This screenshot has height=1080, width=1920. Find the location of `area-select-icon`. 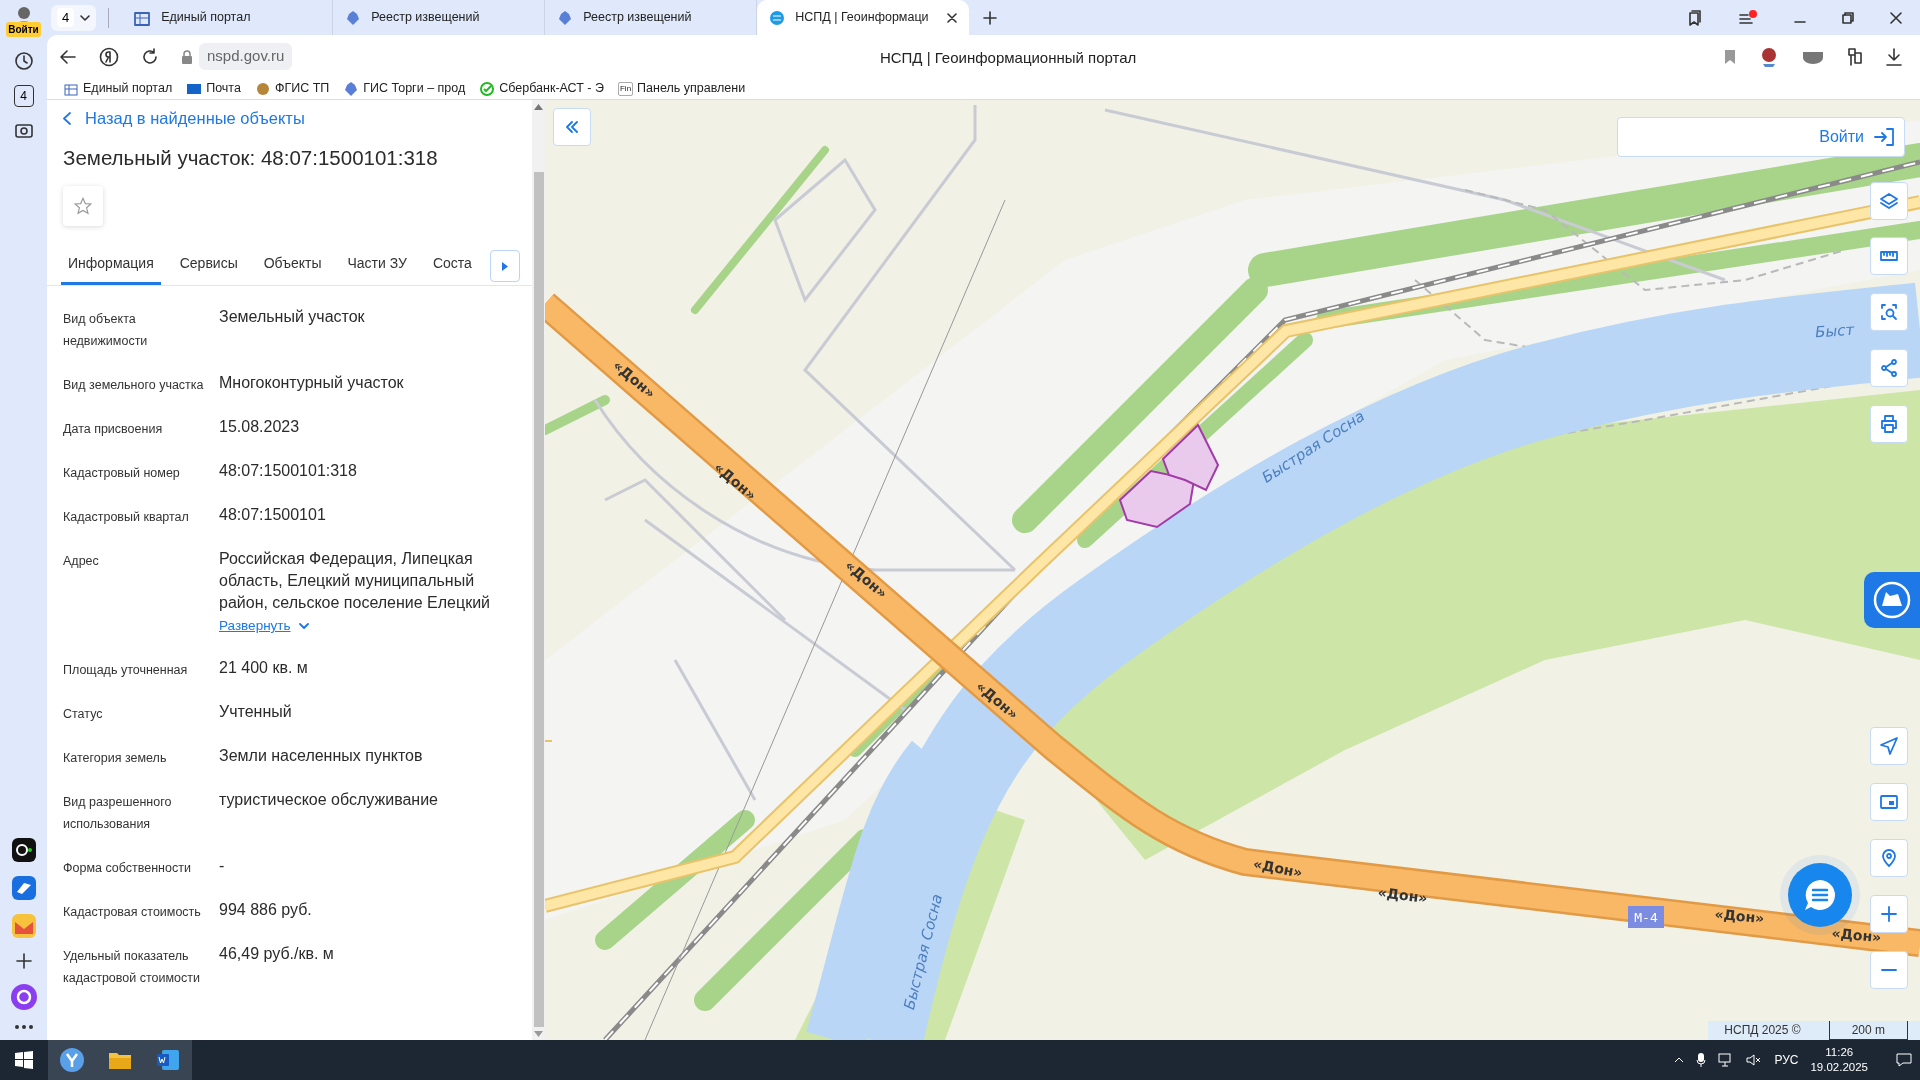

area-select-icon is located at coordinates (1889, 312).